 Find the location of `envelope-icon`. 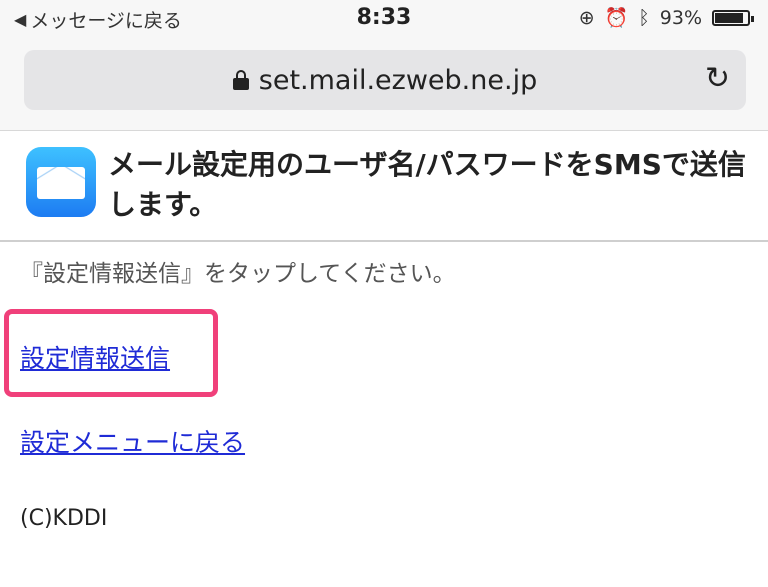

envelope-icon is located at coordinates (61, 183).